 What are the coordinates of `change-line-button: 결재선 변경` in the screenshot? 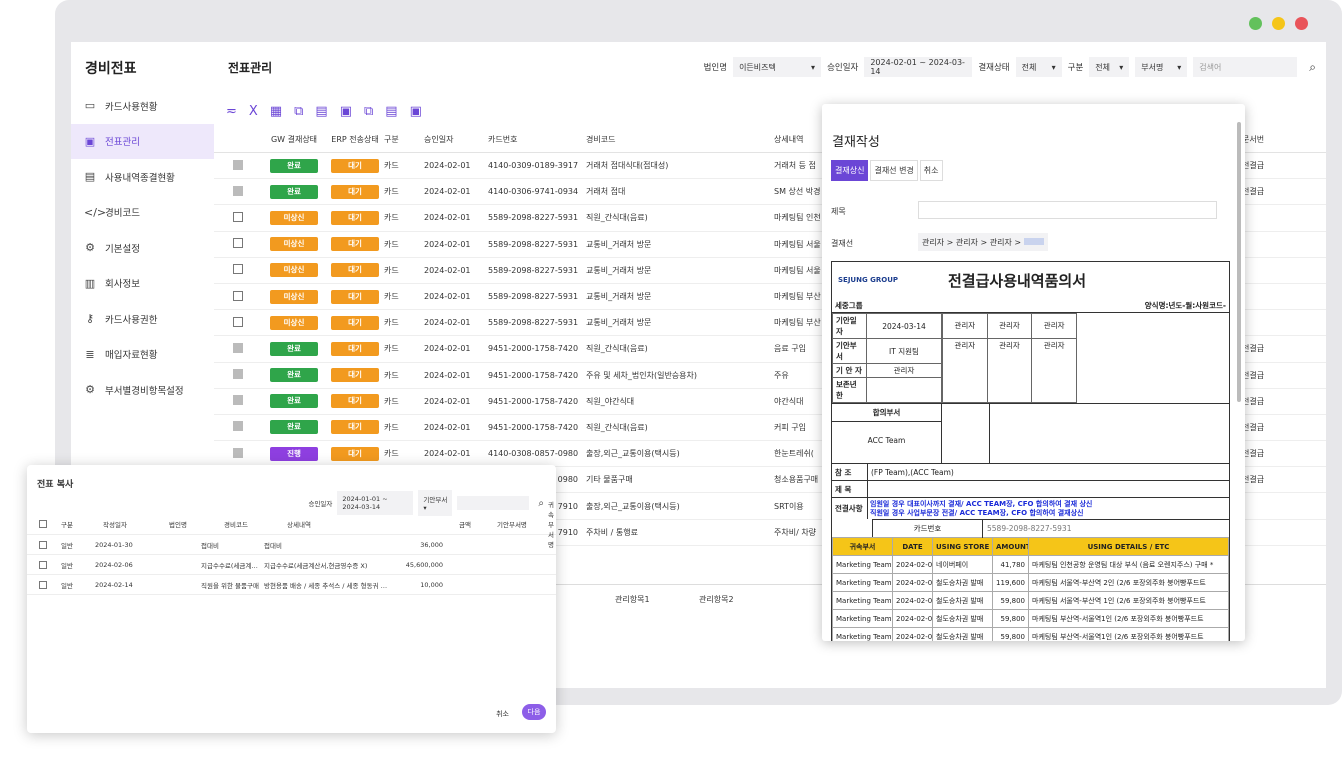 It's located at (894, 170).